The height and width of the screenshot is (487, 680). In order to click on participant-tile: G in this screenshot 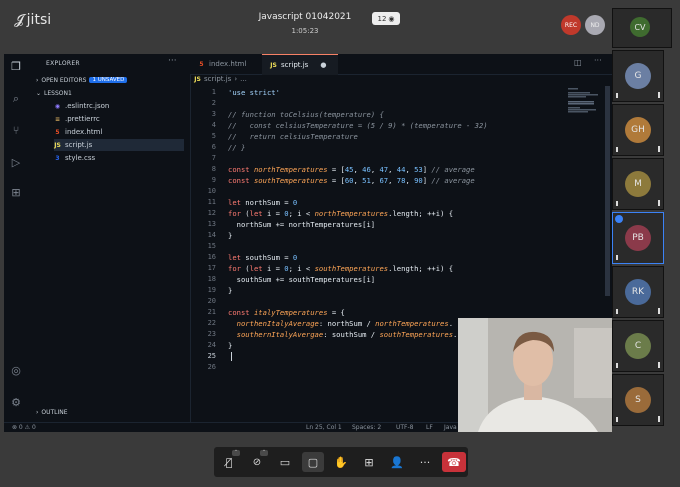, I will do `click(638, 76)`.